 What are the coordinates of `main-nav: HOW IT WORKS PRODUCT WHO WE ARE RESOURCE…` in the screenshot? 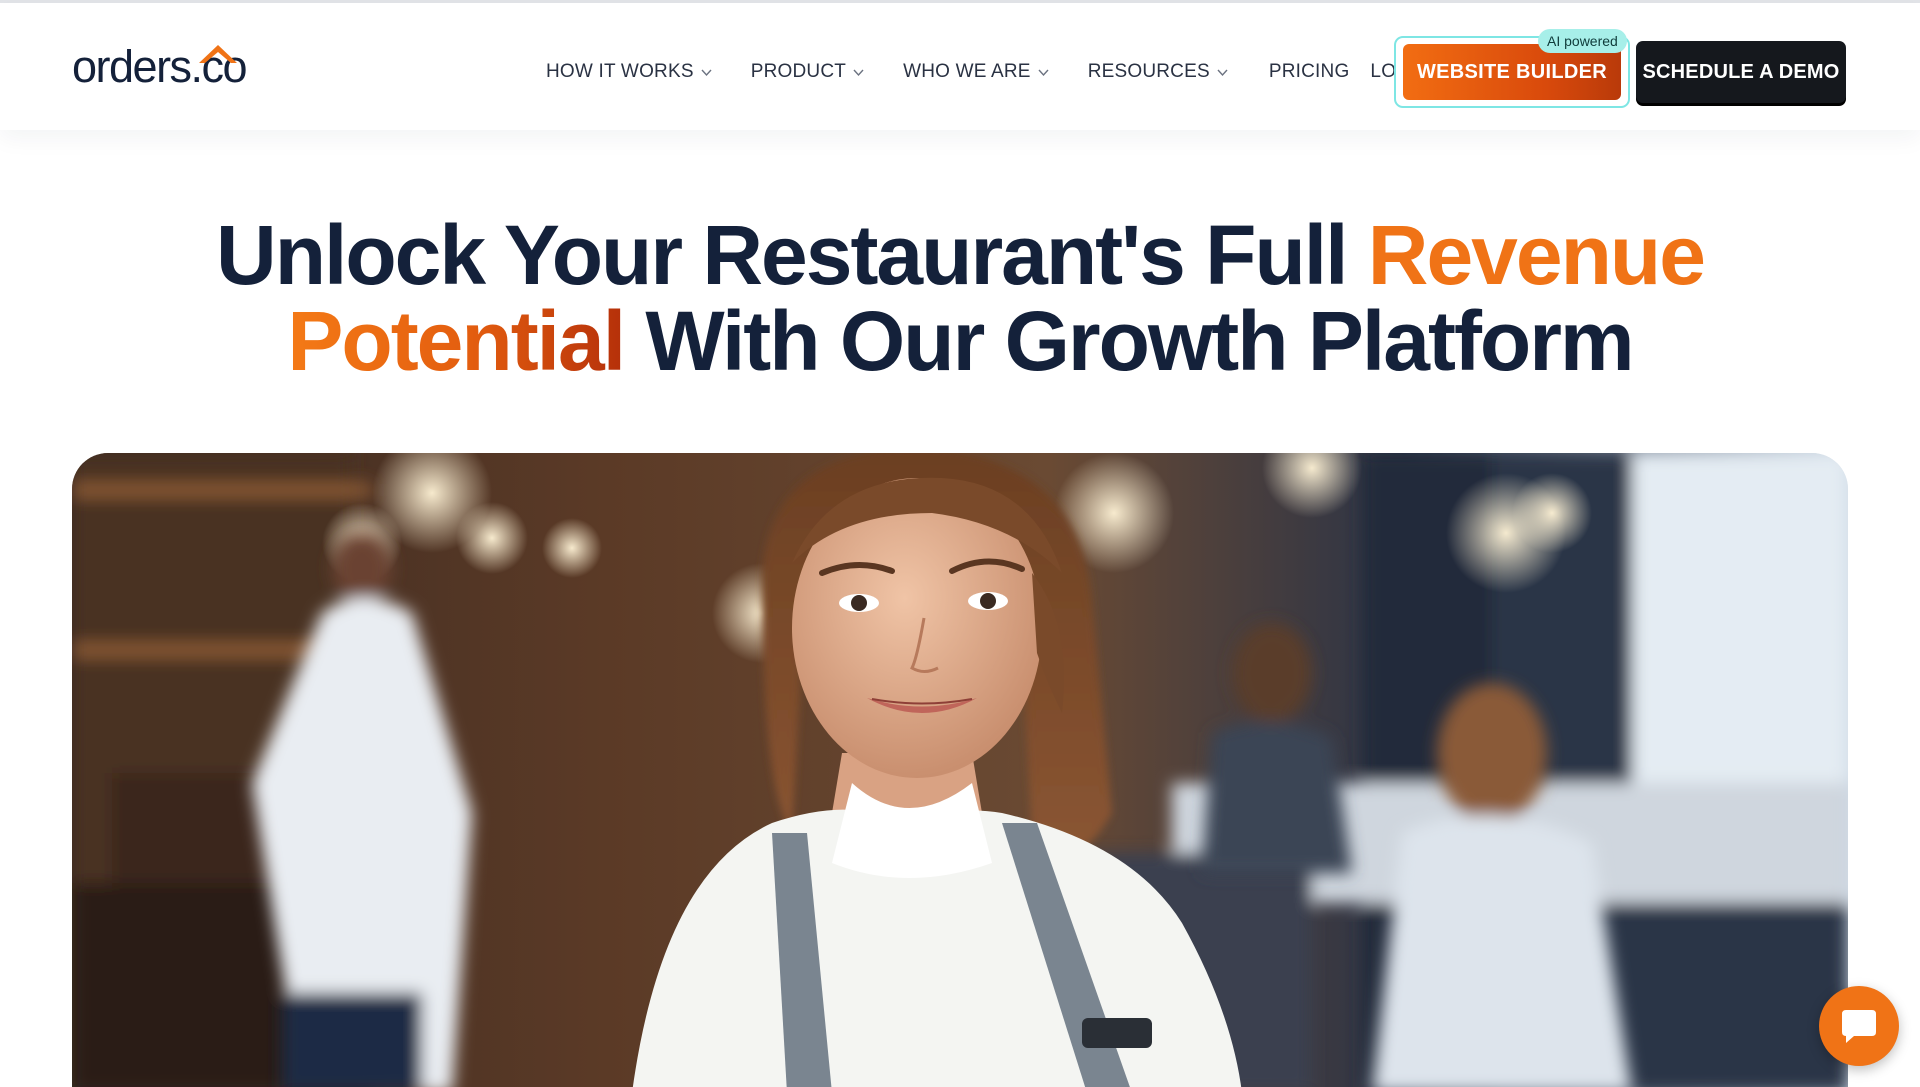 It's located at (988, 72).